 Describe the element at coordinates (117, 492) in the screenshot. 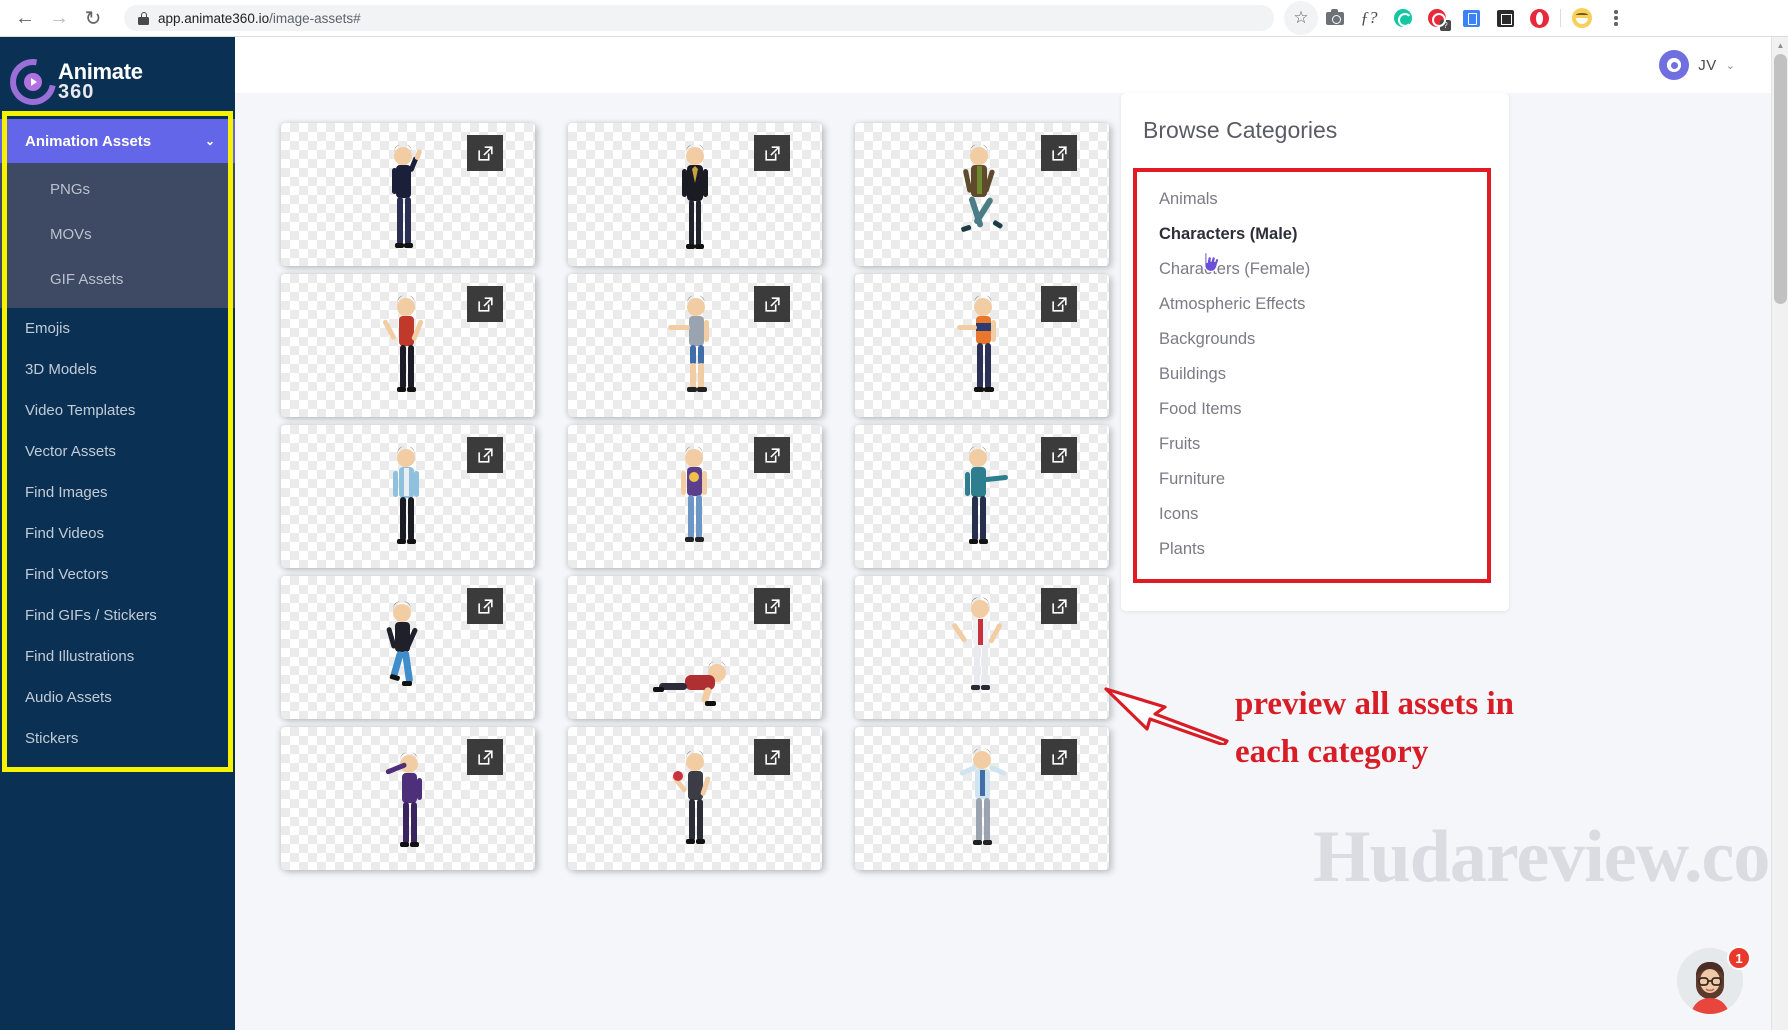

I see `sidebar-item-find-images: Find Images` at that location.